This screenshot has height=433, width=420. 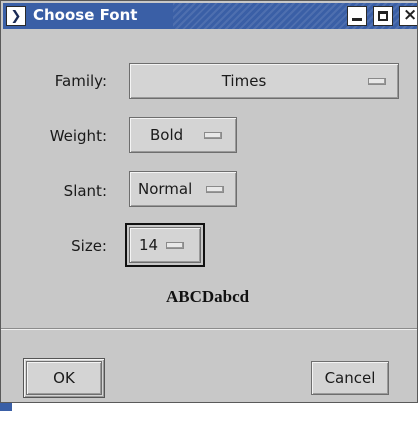 I want to click on separator, so click(x=209, y=329).